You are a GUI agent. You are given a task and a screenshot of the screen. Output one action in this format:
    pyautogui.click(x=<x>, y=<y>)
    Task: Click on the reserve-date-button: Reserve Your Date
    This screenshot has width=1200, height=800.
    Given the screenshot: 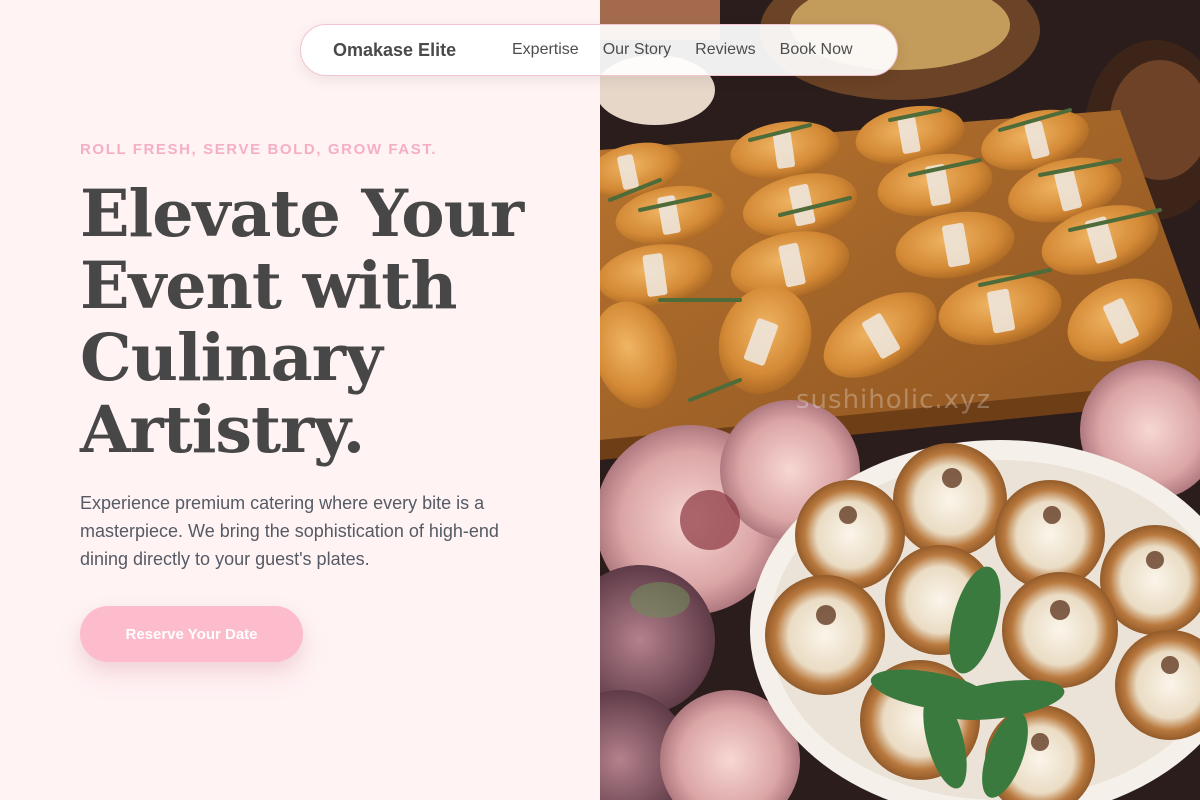 What is the action you would take?
    pyautogui.click(x=191, y=634)
    